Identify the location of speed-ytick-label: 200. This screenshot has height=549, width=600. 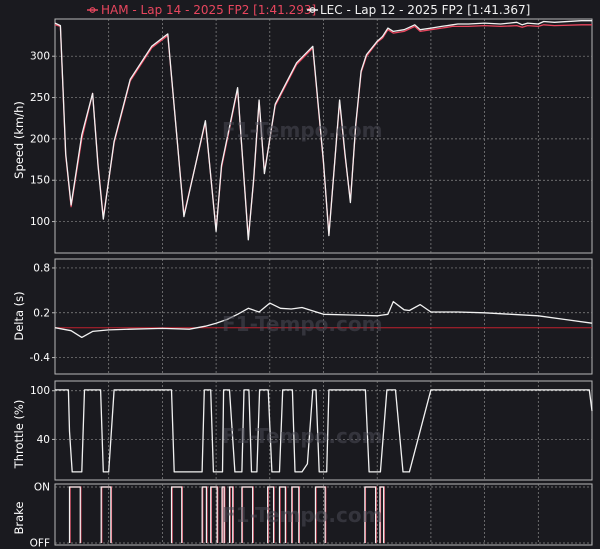
(40, 139).